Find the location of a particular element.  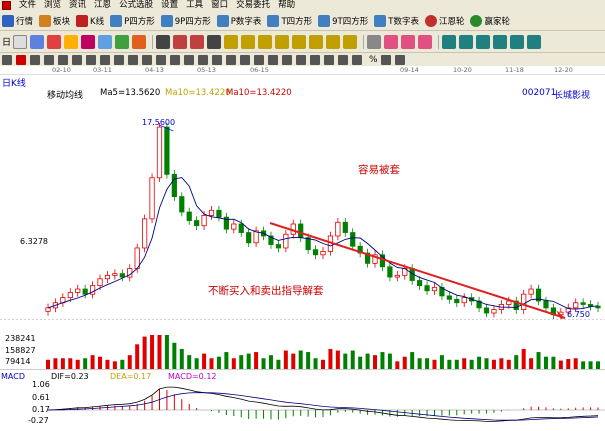

first-icon is located at coordinates (163, 41).